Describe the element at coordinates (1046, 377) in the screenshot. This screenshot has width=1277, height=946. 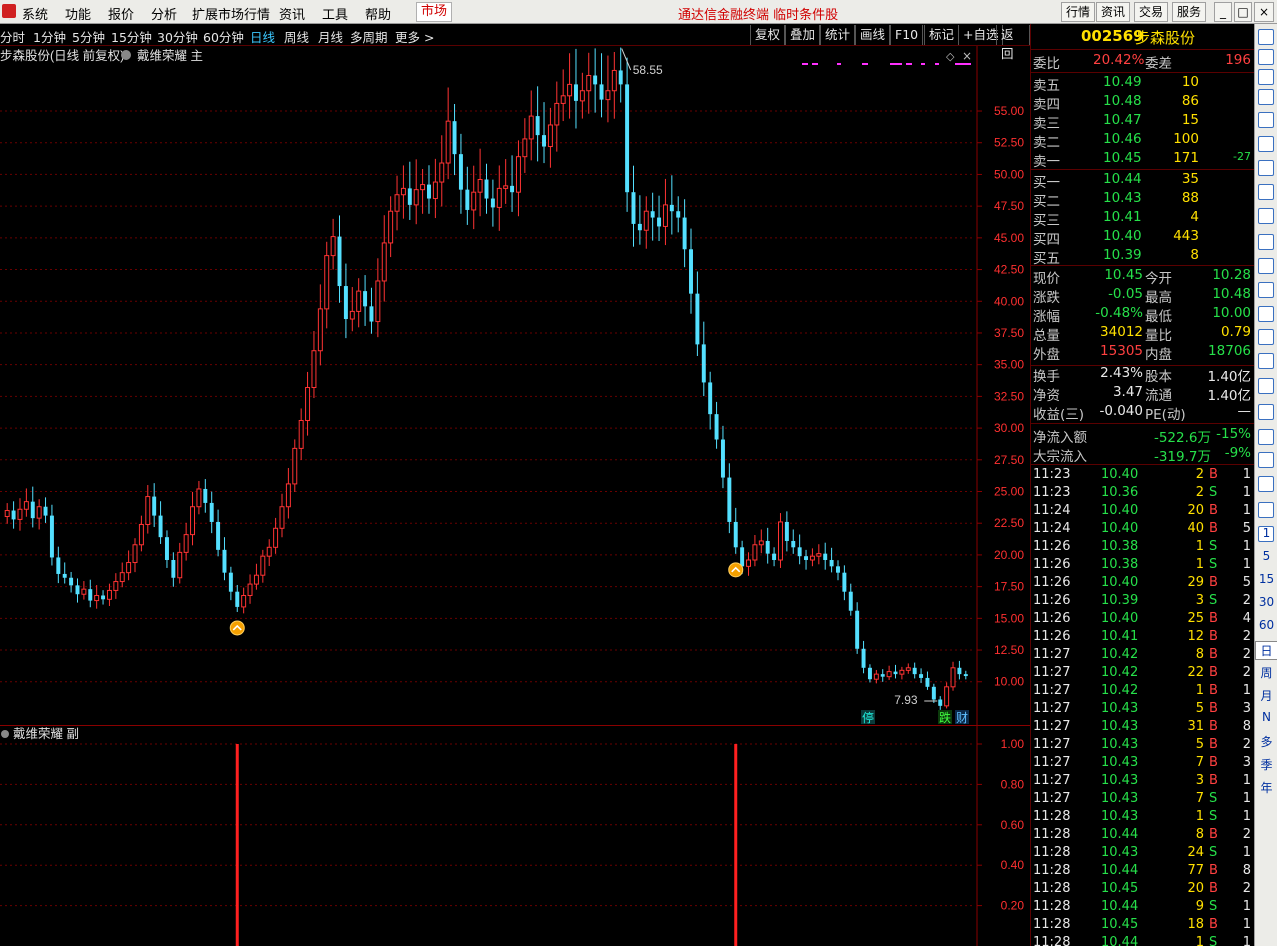
I see `fund-label: 换手` at that location.